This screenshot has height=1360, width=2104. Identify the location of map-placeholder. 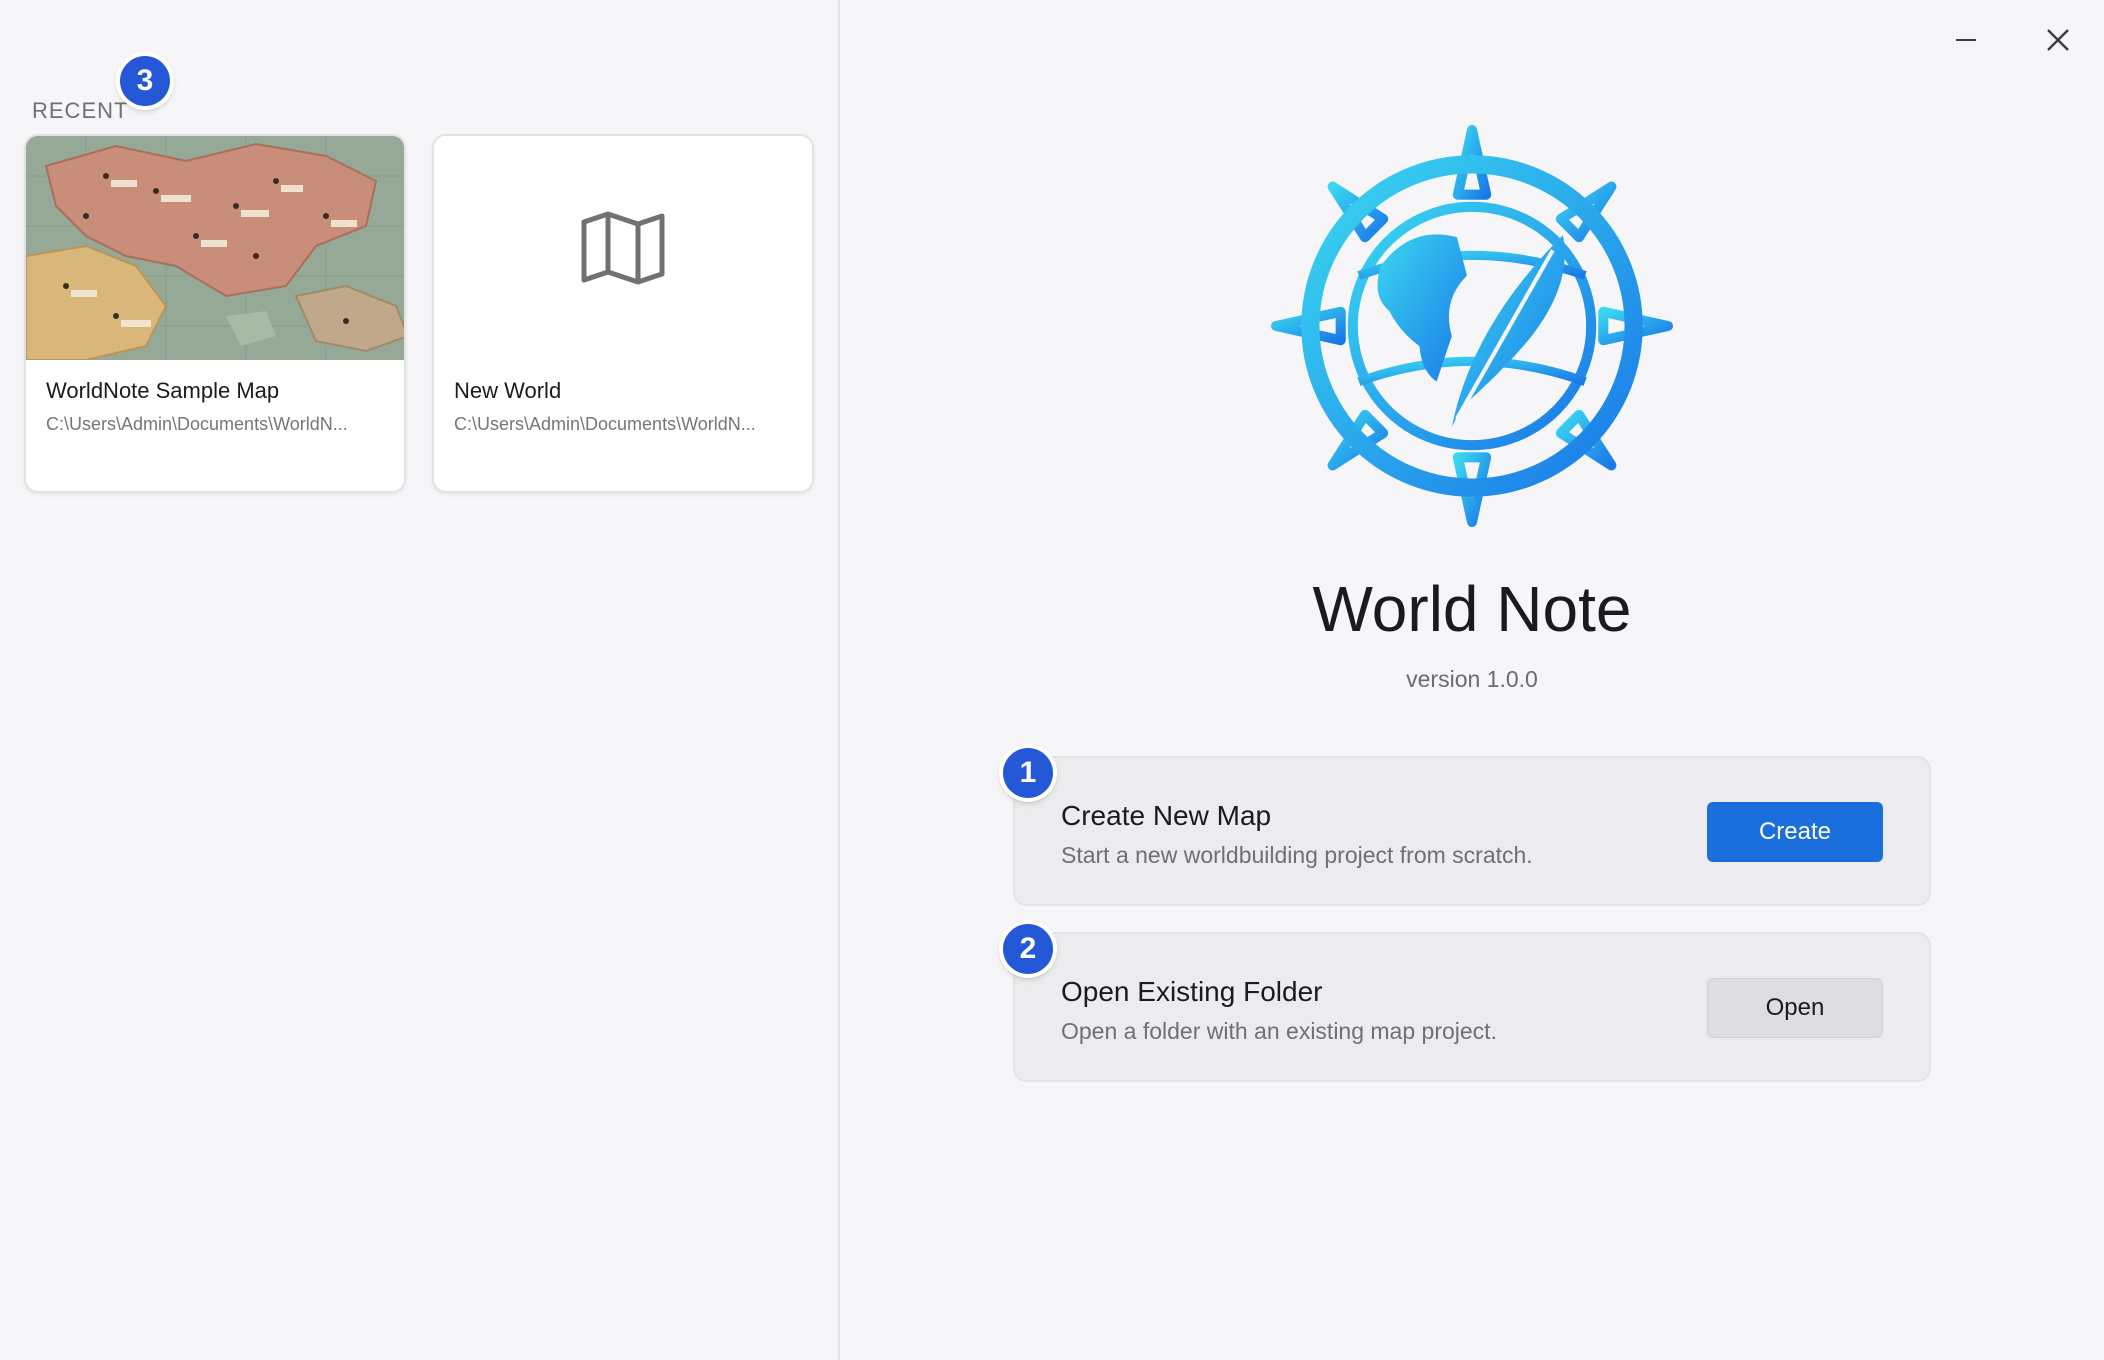
(623, 248).